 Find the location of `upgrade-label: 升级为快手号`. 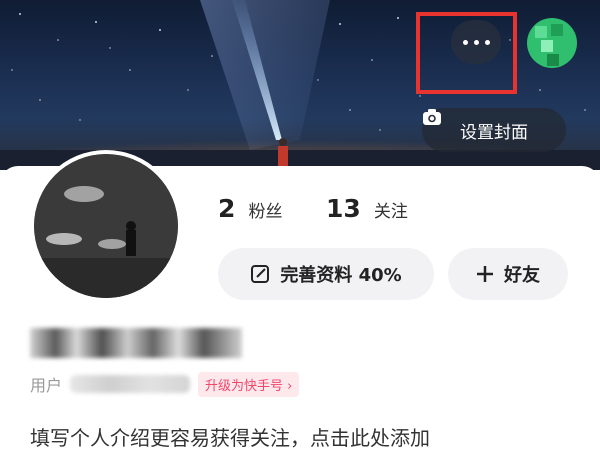

upgrade-label: 升级为快手号 is located at coordinates (244, 386).